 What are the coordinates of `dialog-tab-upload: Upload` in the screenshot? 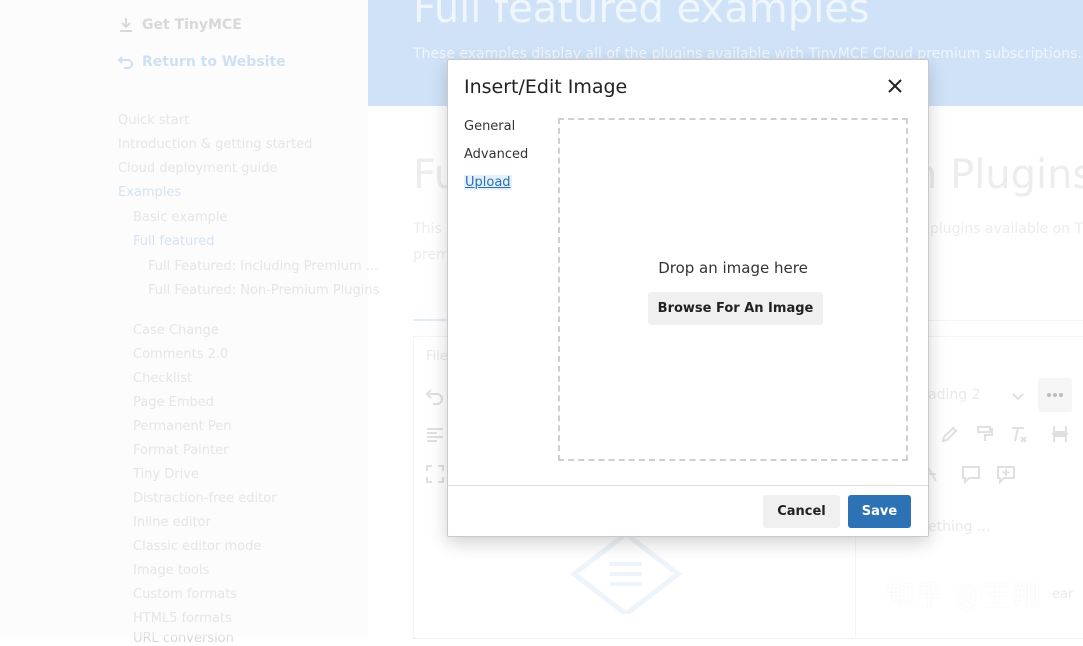 It's located at (488, 182).